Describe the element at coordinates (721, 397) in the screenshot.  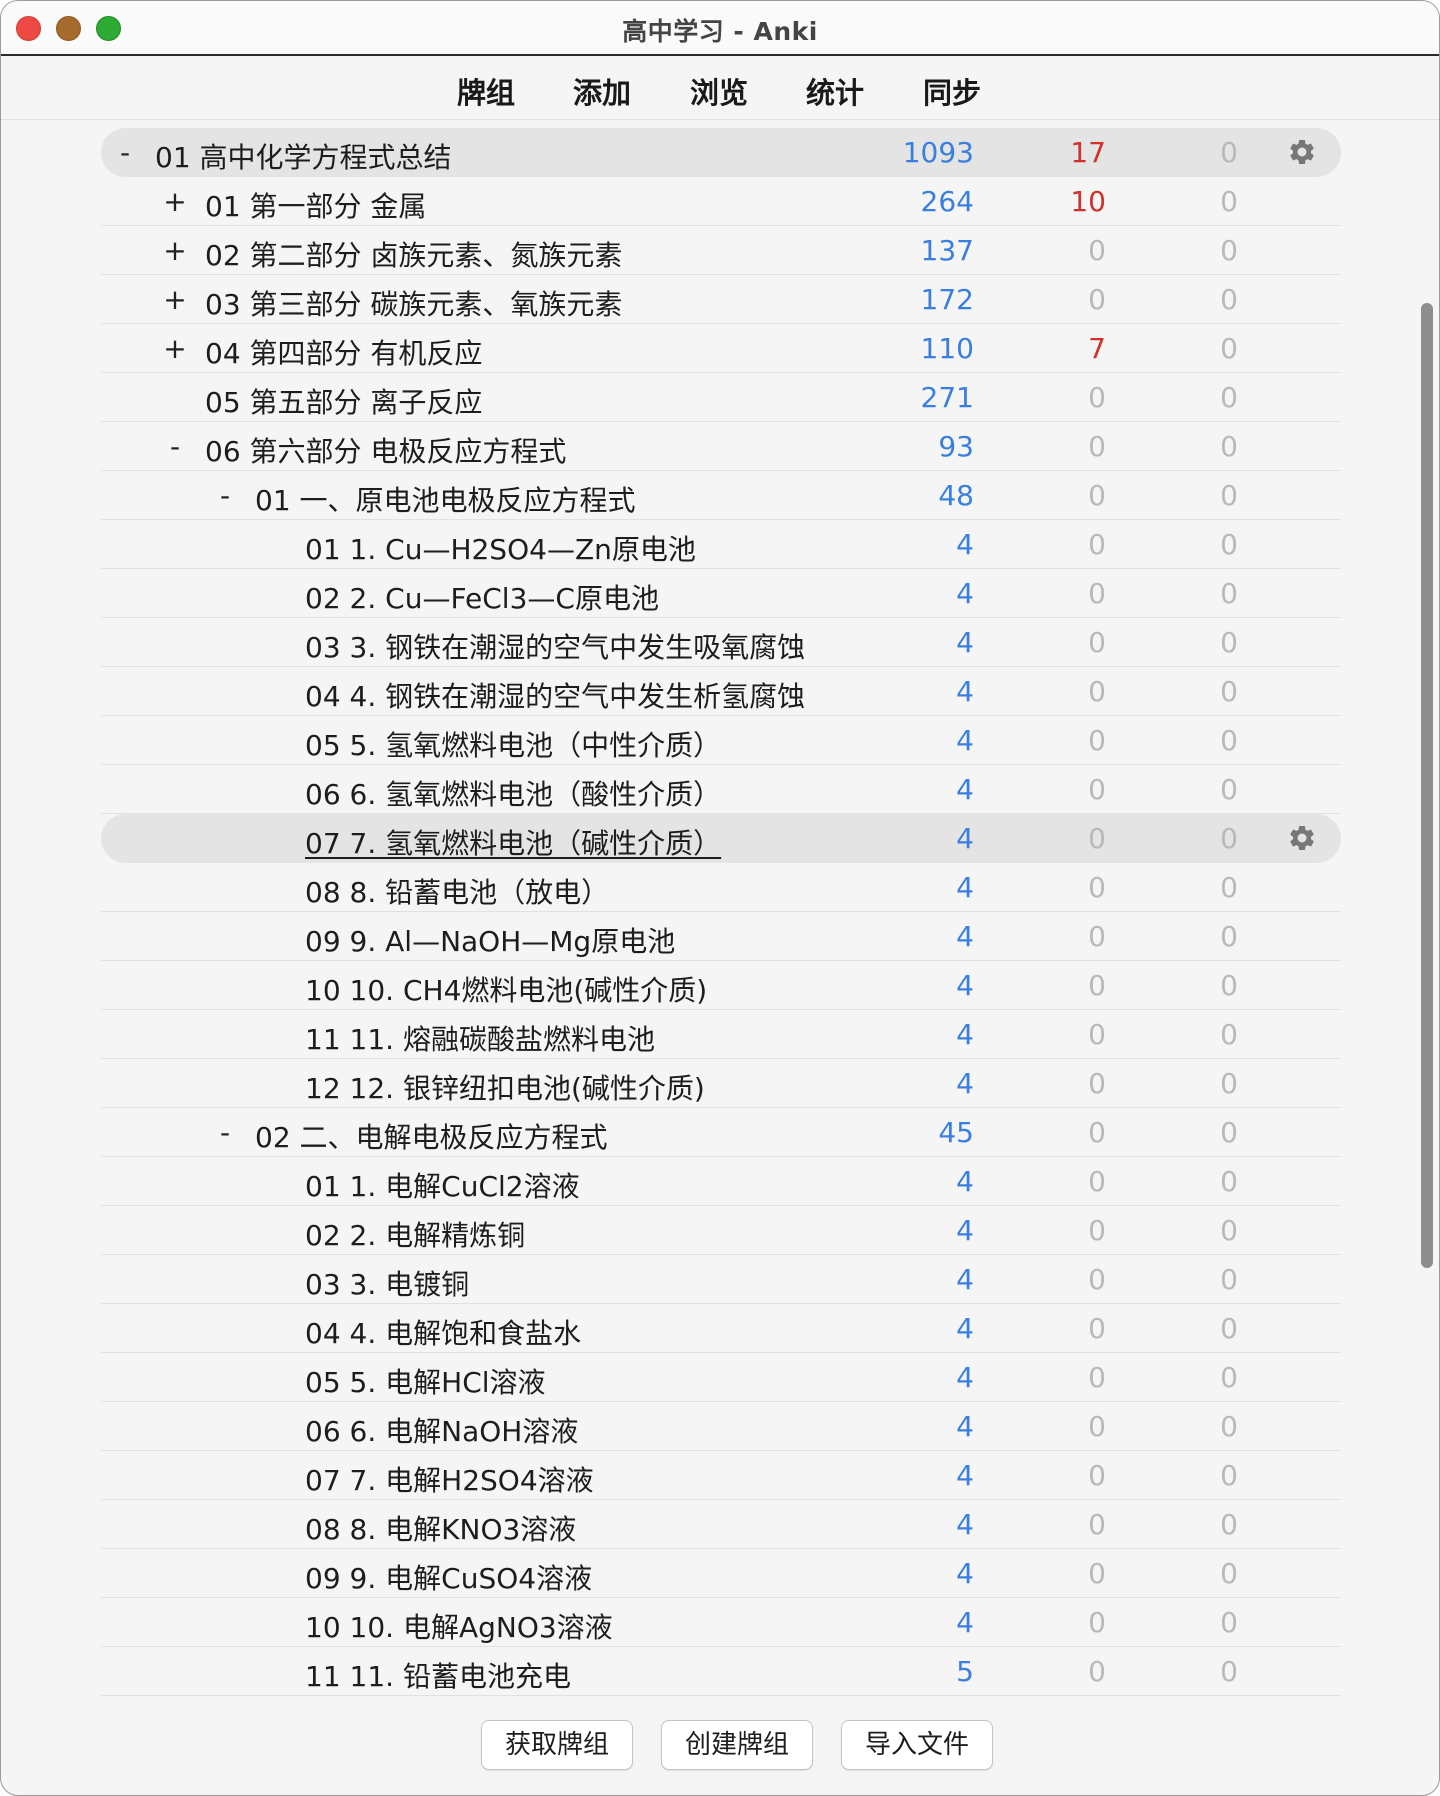
I see `deck-row: 05 第五部分 离子反应 271 0 0` at that location.